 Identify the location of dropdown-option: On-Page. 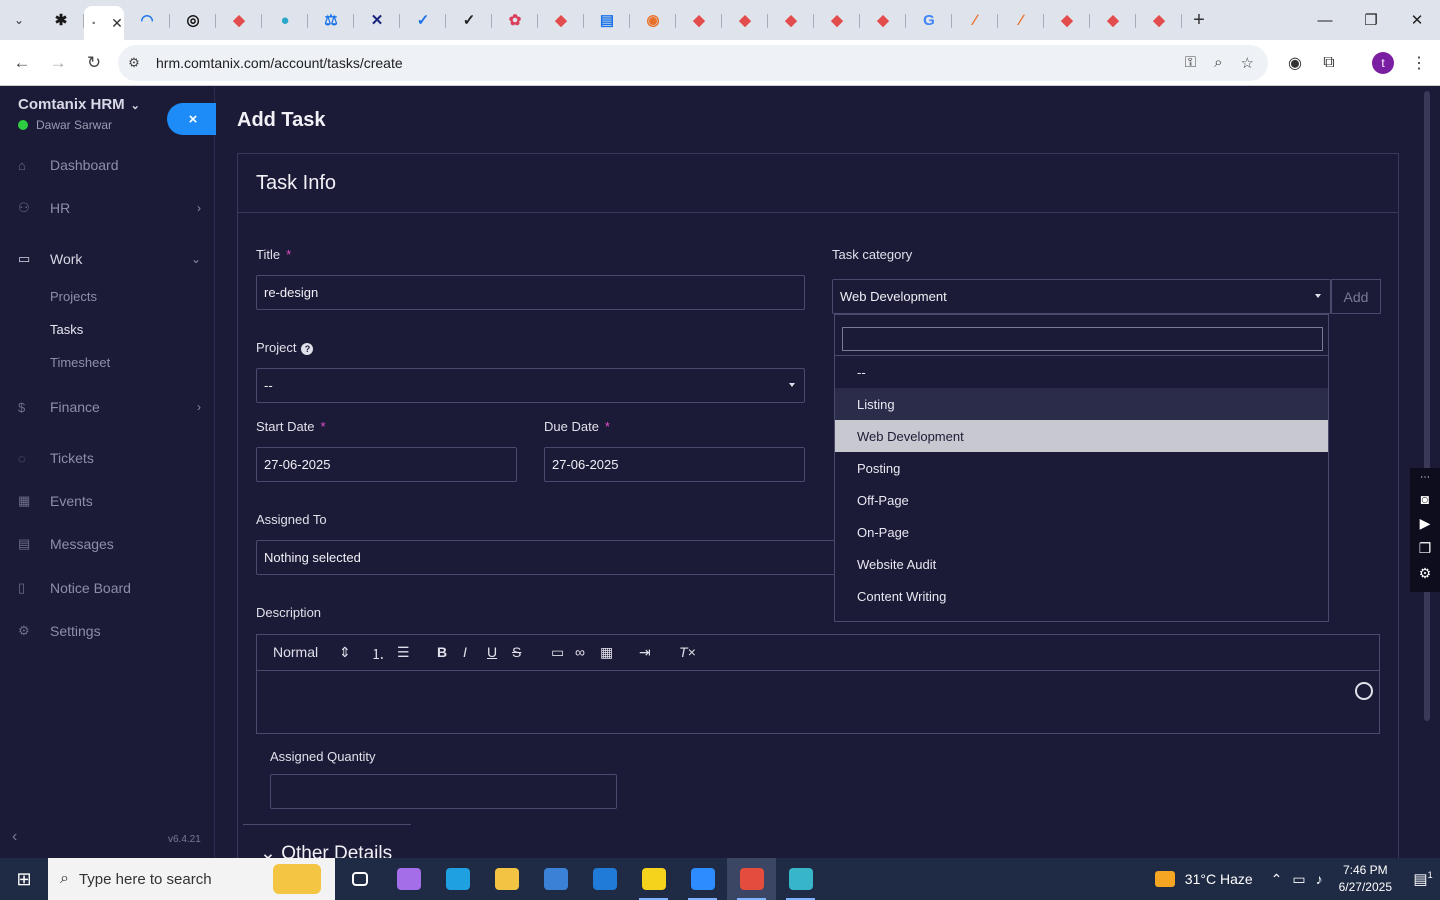
(1081, 532).